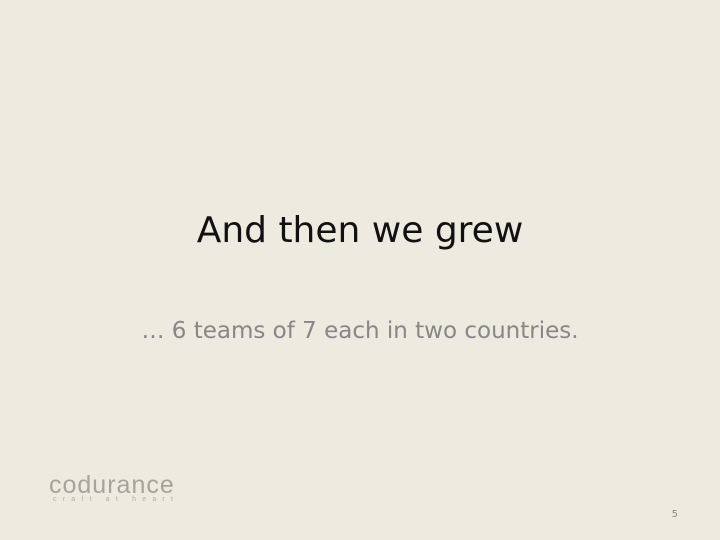 The width and height of the screenshot is (720, 540). I want to click on slide-subtitle: … 6 teams of 7 each in two countries., so click(360, 331).